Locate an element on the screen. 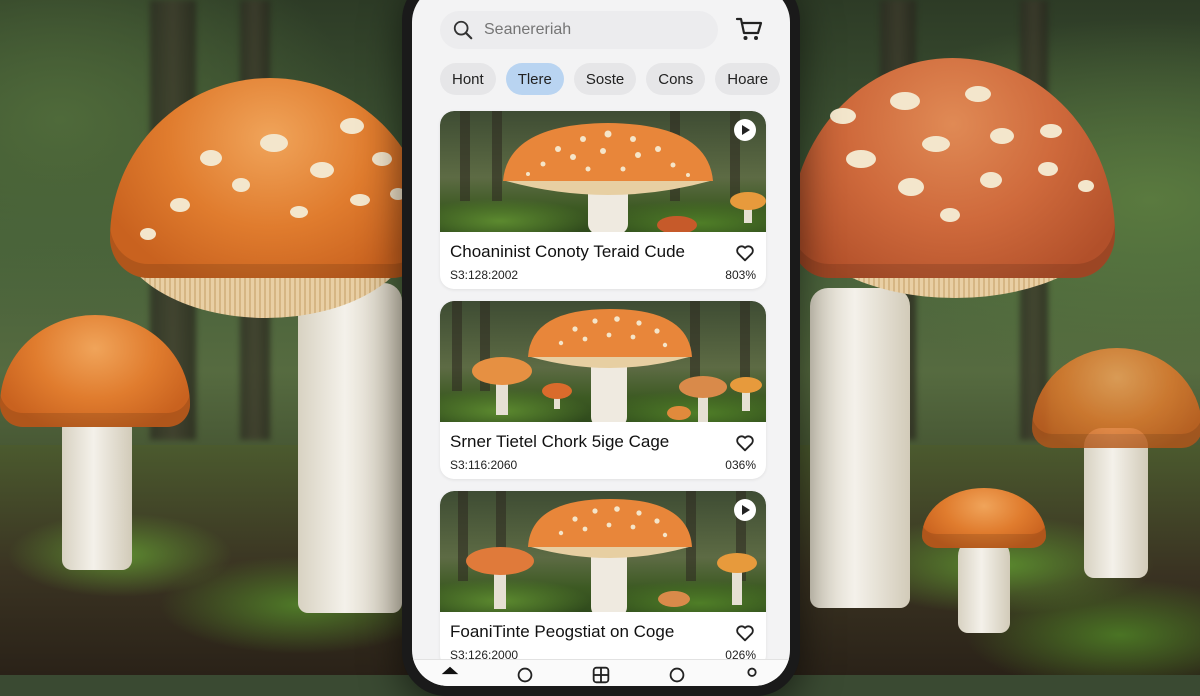  chip-soste: Soste is located at coordinates (605, 79).